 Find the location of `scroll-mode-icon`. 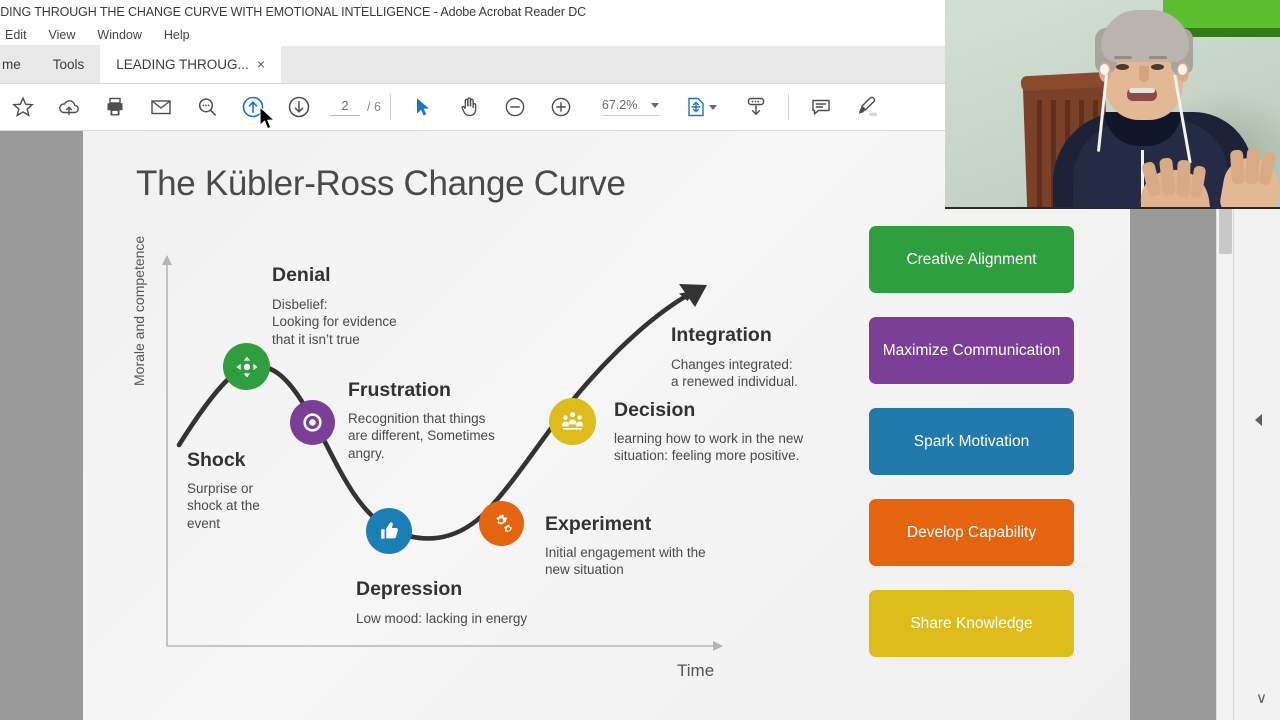

scroll-mode-icon is located at coordinates (756, 107).